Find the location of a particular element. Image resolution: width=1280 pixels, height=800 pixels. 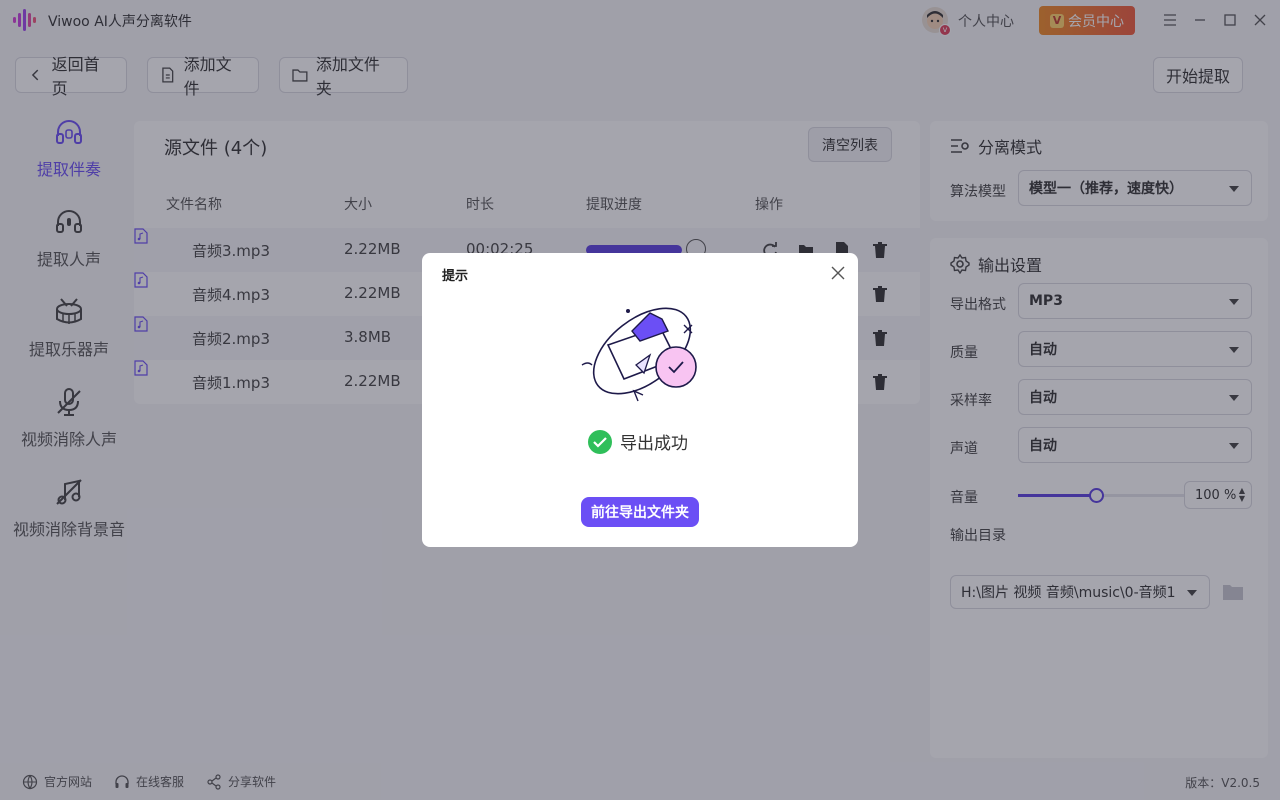

open-export-folder-button: 前往导出文件夹 is located at coordinates (640, 512).